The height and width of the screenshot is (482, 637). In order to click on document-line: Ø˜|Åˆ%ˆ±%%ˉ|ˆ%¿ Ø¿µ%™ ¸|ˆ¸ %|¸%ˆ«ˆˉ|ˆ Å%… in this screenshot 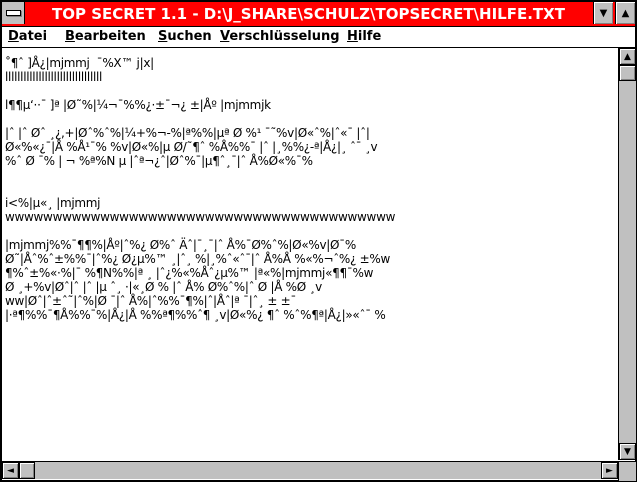, I will do `click(197, 259)`.